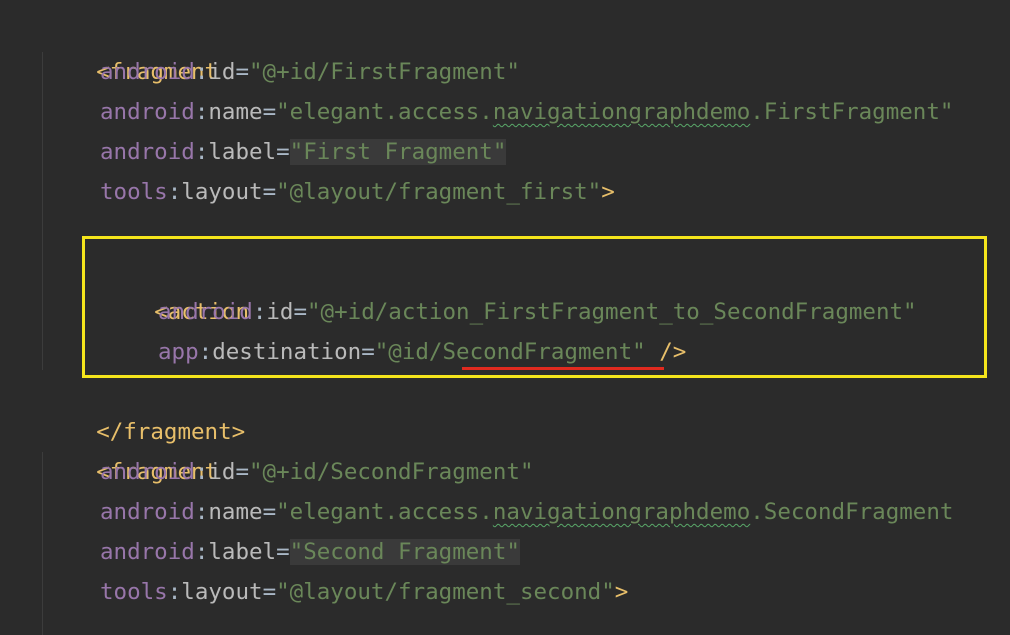  Describe the element at coordinates (398, 152) in the screenshot. I see `xml-value: "First Fragment"` at that location.